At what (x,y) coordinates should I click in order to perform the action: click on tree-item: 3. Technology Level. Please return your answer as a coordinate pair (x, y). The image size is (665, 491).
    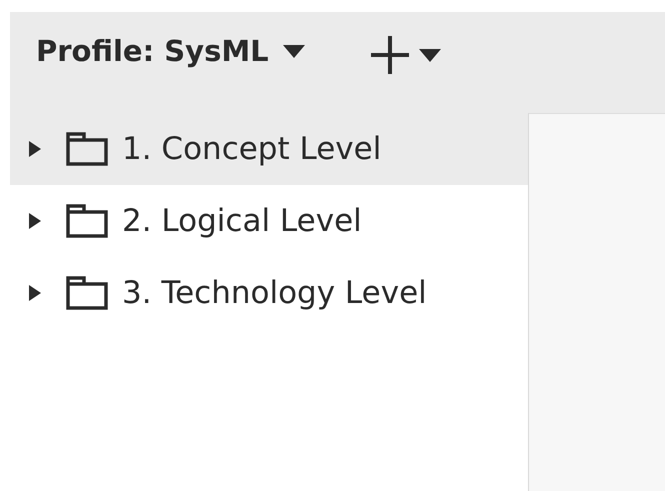
    Looking at the image, I should click on (269, 293).